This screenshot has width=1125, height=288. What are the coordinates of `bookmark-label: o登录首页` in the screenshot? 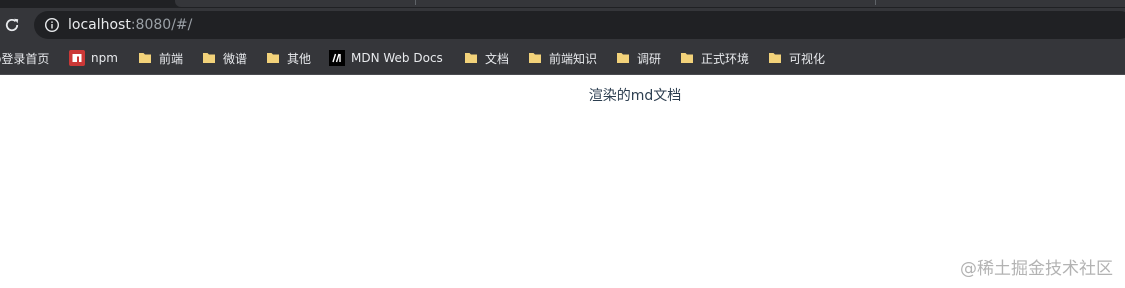 It's located at (25, 58).